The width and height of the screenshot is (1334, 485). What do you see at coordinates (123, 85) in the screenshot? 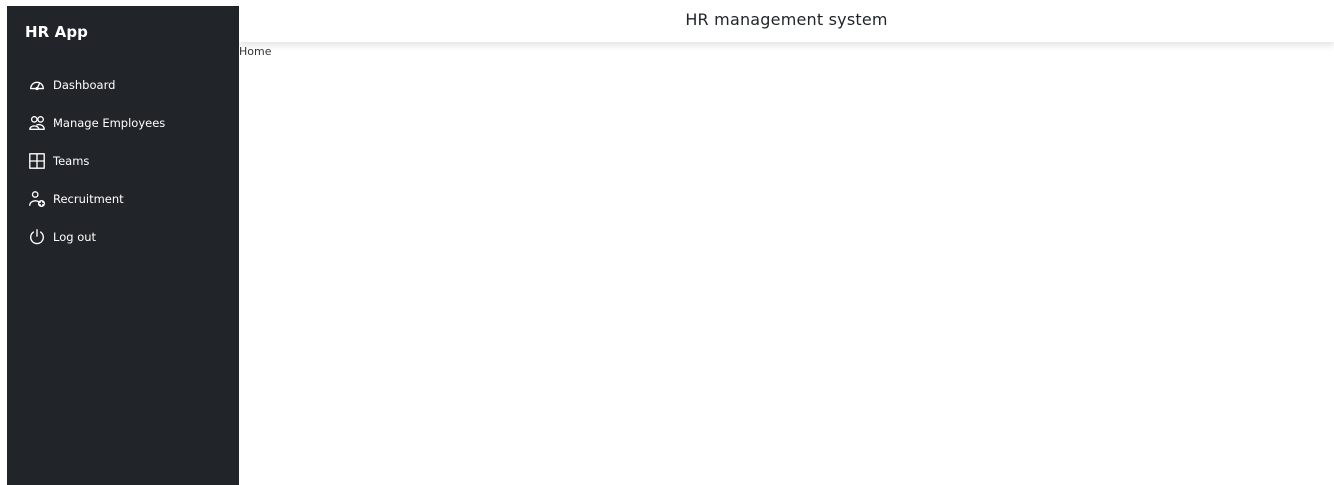
I see `sidebar-item-dashboard: Dashboard` at bounding box center [123, 85].